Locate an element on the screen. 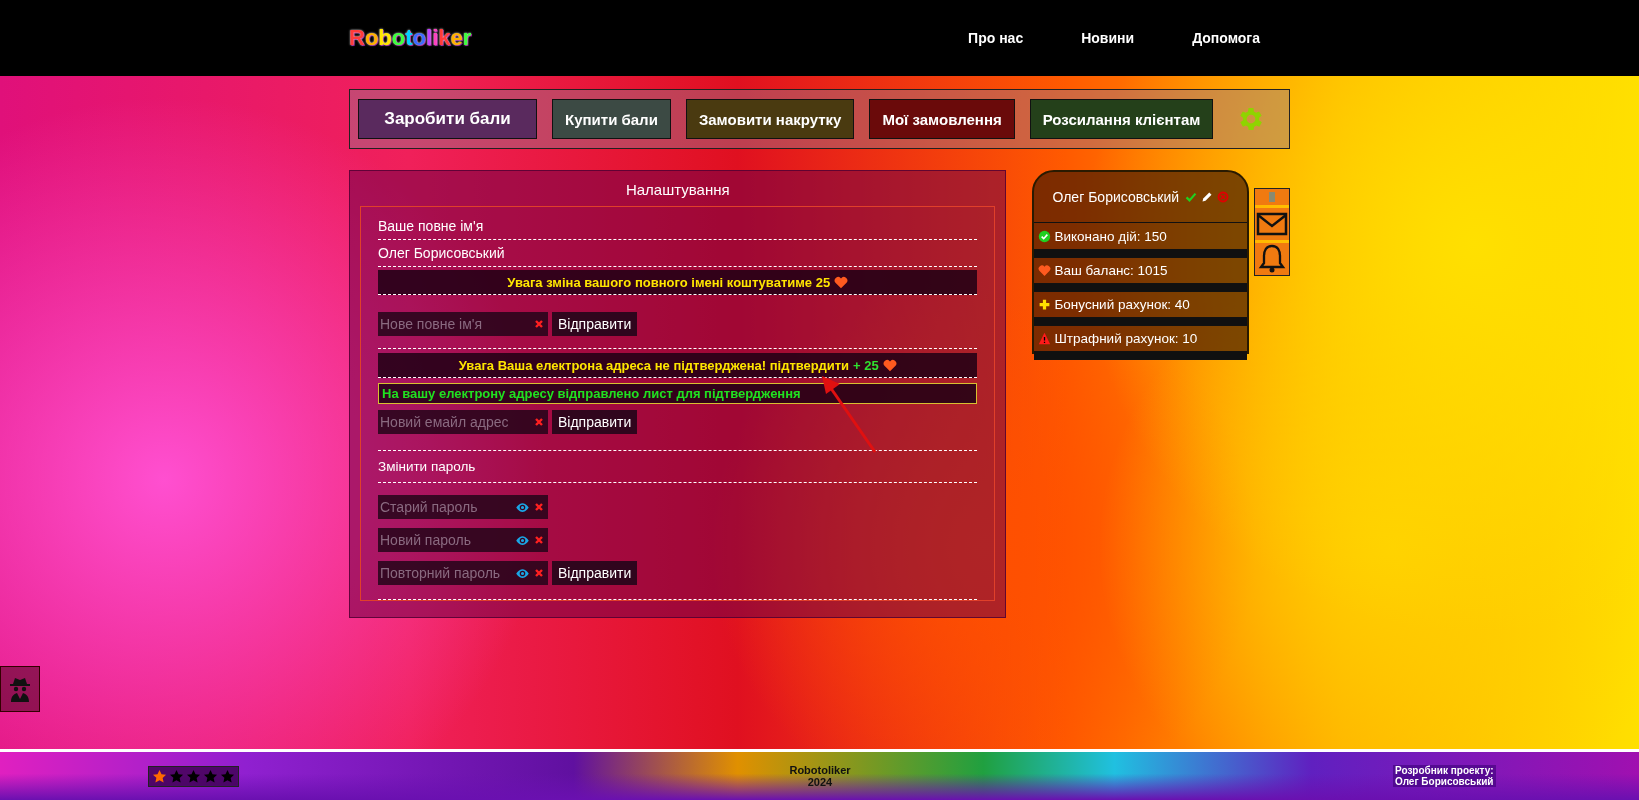  warning-text: Увага Ваша електрона адреса не підтверджена! підтвердити is located at coordinates (654, 365).